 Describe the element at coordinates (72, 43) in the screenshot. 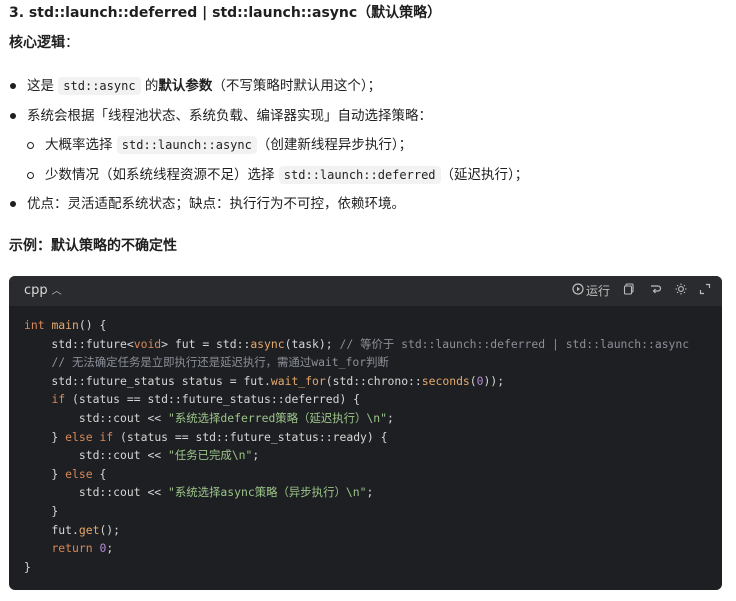

I see `core-logic-colon: ：` at that location.